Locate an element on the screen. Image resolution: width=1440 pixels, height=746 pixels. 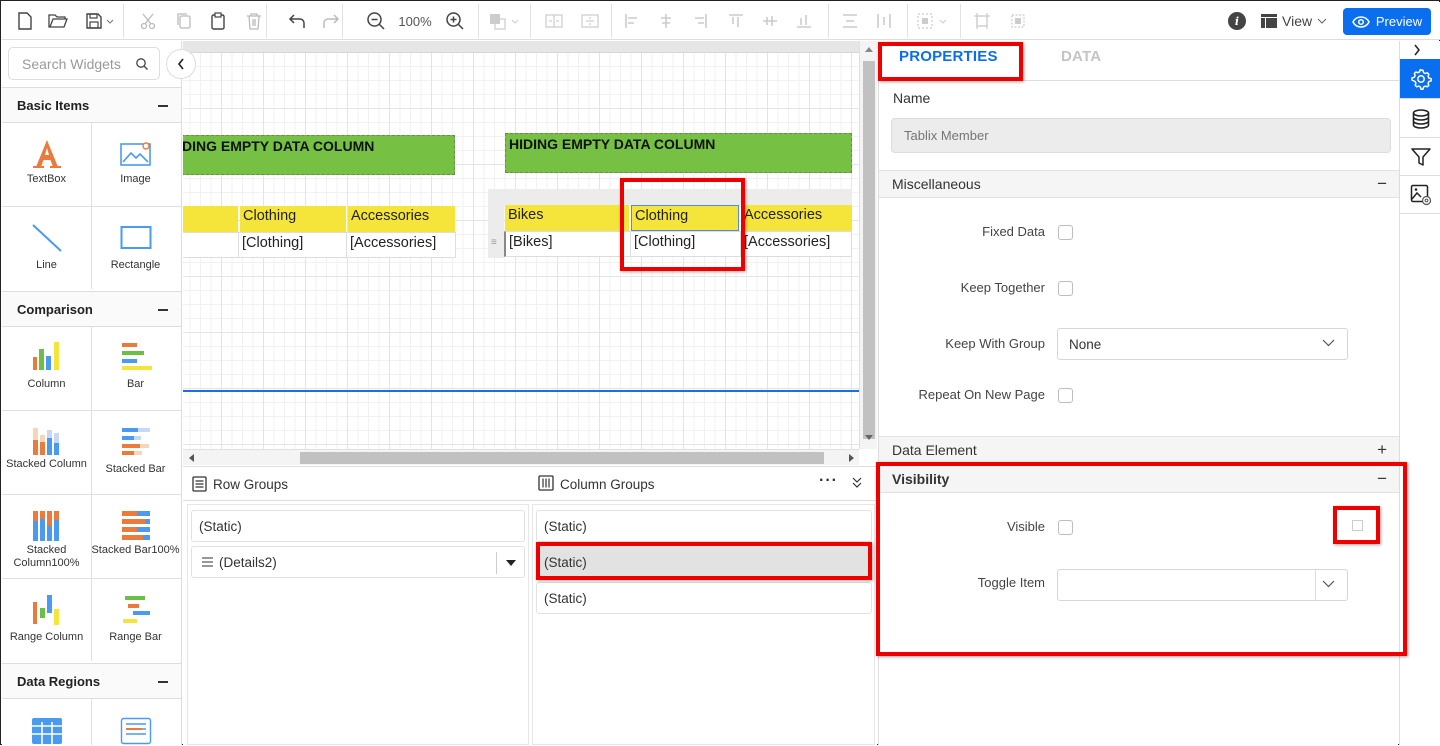
expand-panel-button is located at coordinates (1417, 51).